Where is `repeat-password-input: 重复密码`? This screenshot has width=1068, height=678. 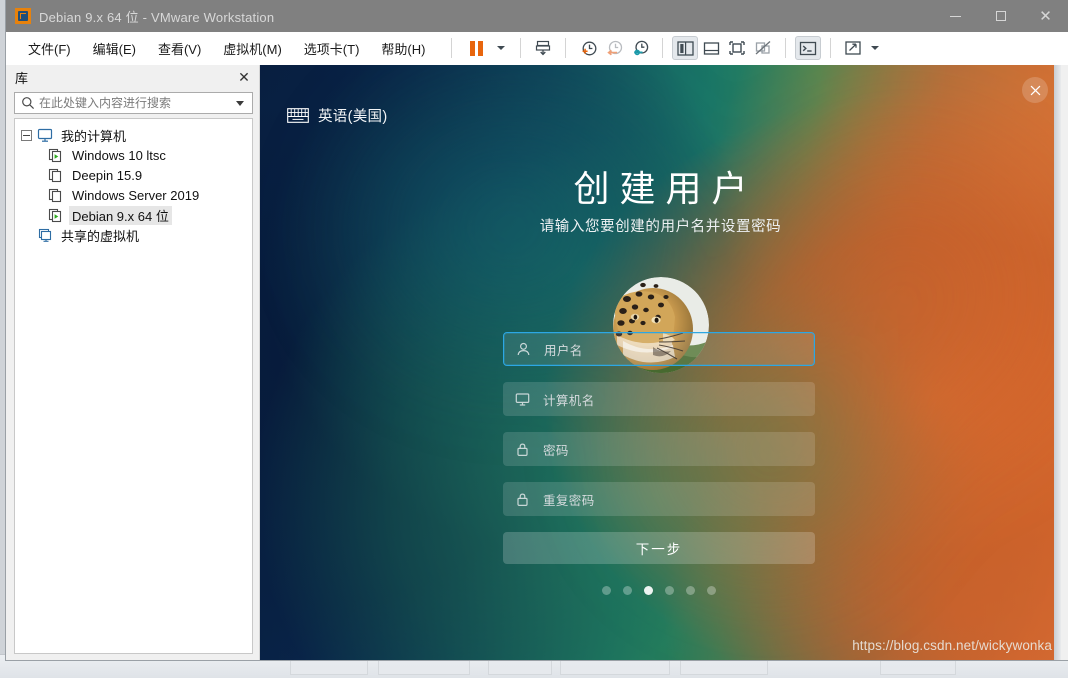
repeat-password-input: 重复密码 is located at coordinates (659, 499).